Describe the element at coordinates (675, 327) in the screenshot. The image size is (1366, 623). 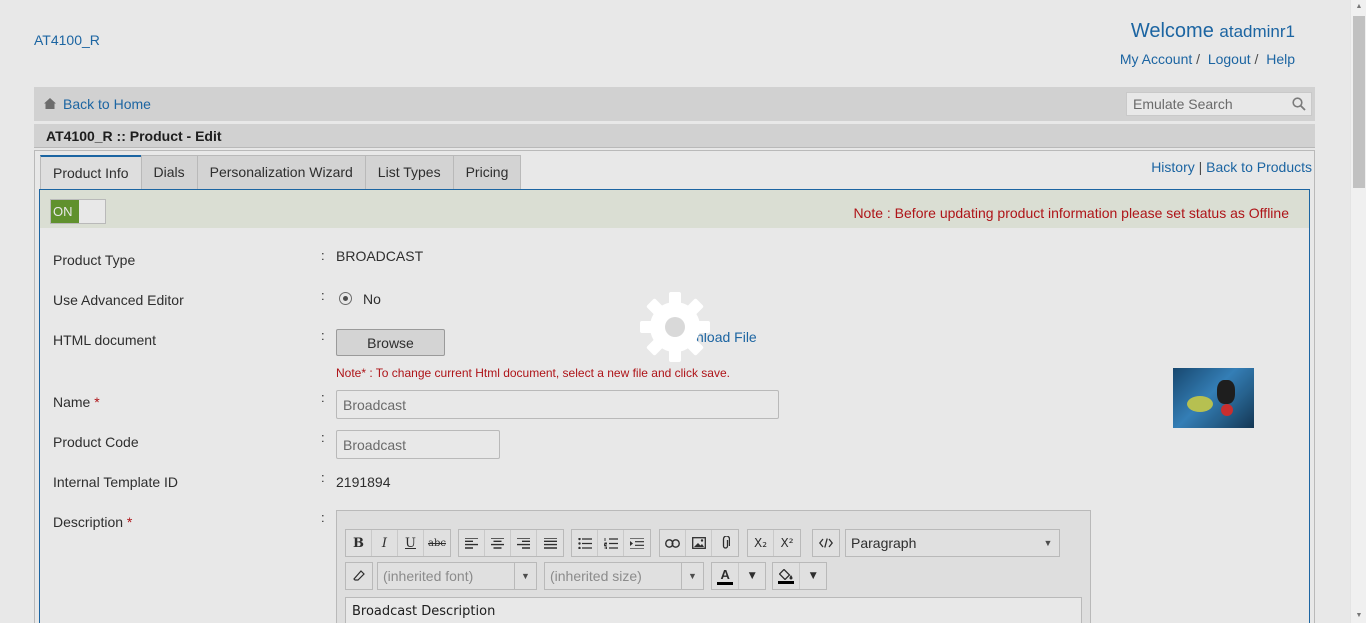
I see `loading-gear-icon` at that location.